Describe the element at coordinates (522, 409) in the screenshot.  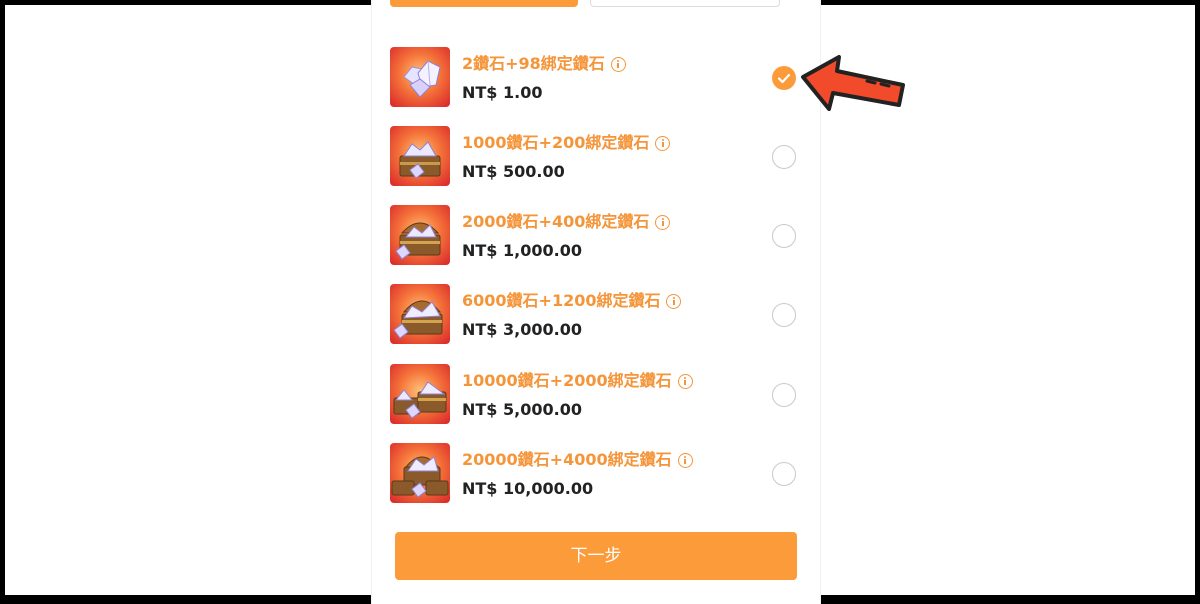
I see `package-price: NT$ 5,000.00` at that location.